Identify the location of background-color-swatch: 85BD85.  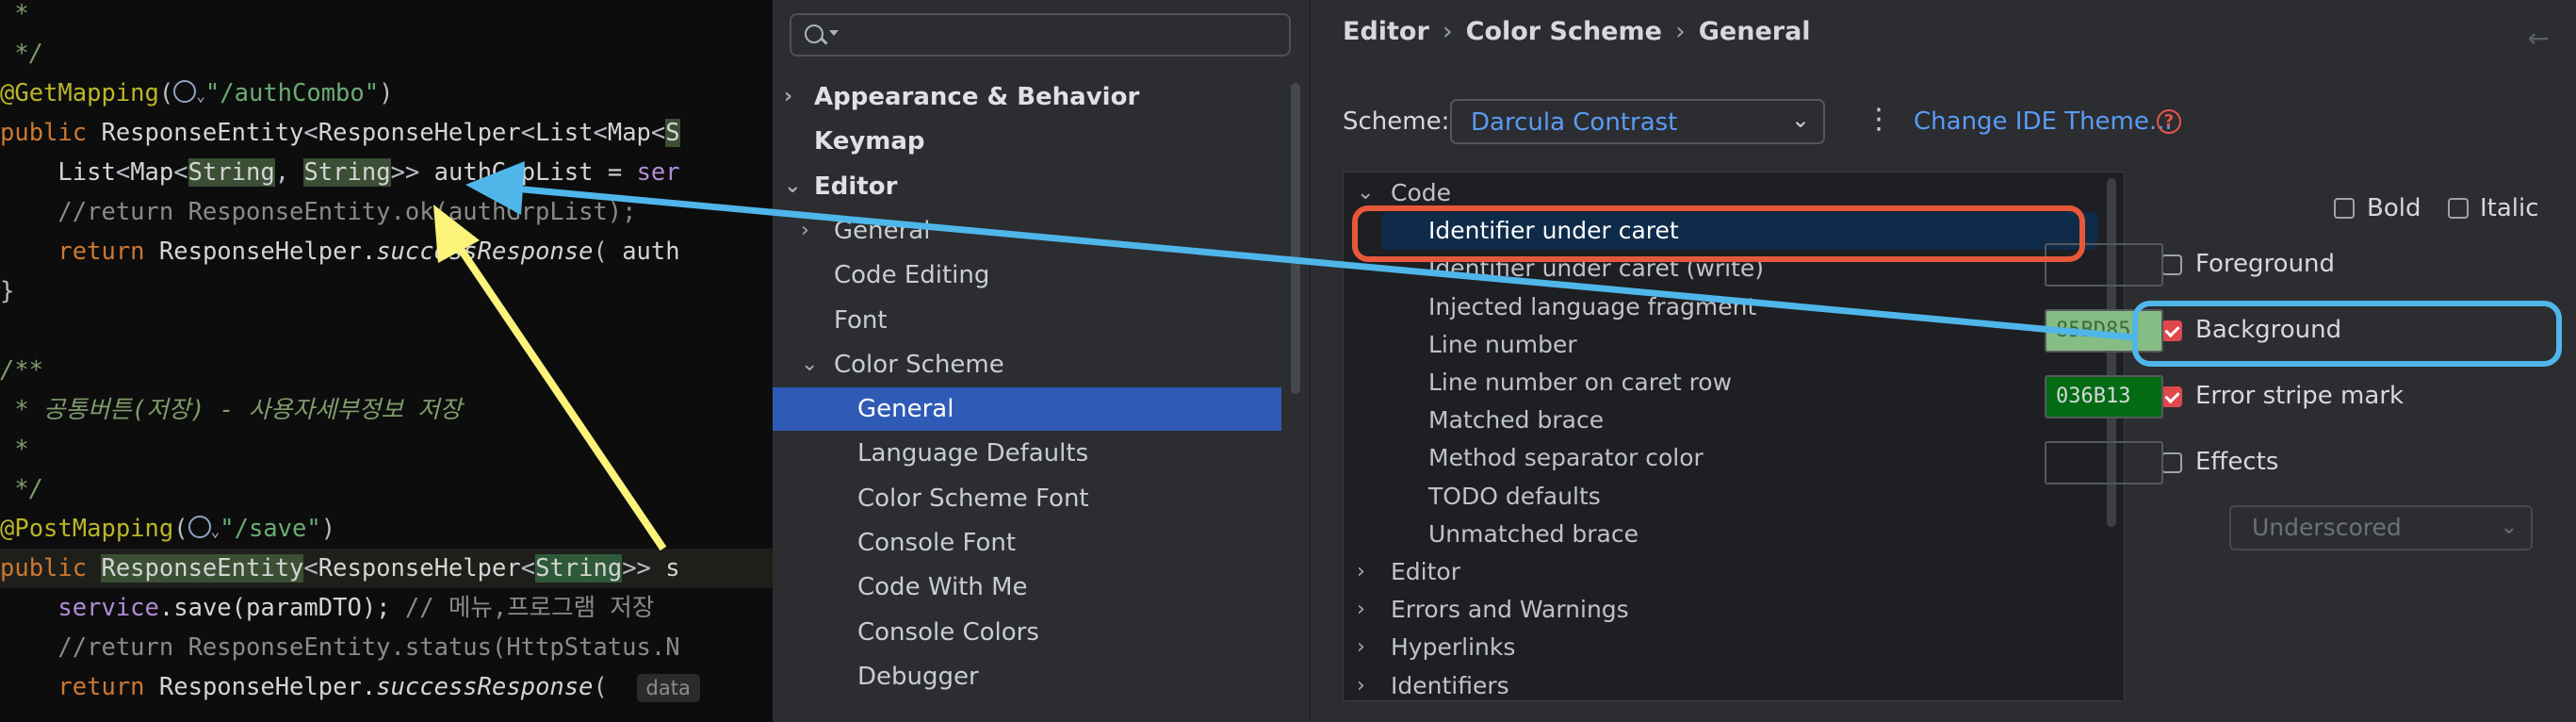
(2104, 331).